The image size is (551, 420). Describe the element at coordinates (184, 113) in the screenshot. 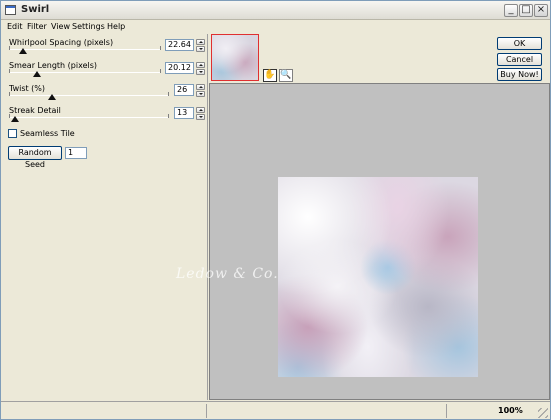

I see `streak-detail-field: 13` at that location.